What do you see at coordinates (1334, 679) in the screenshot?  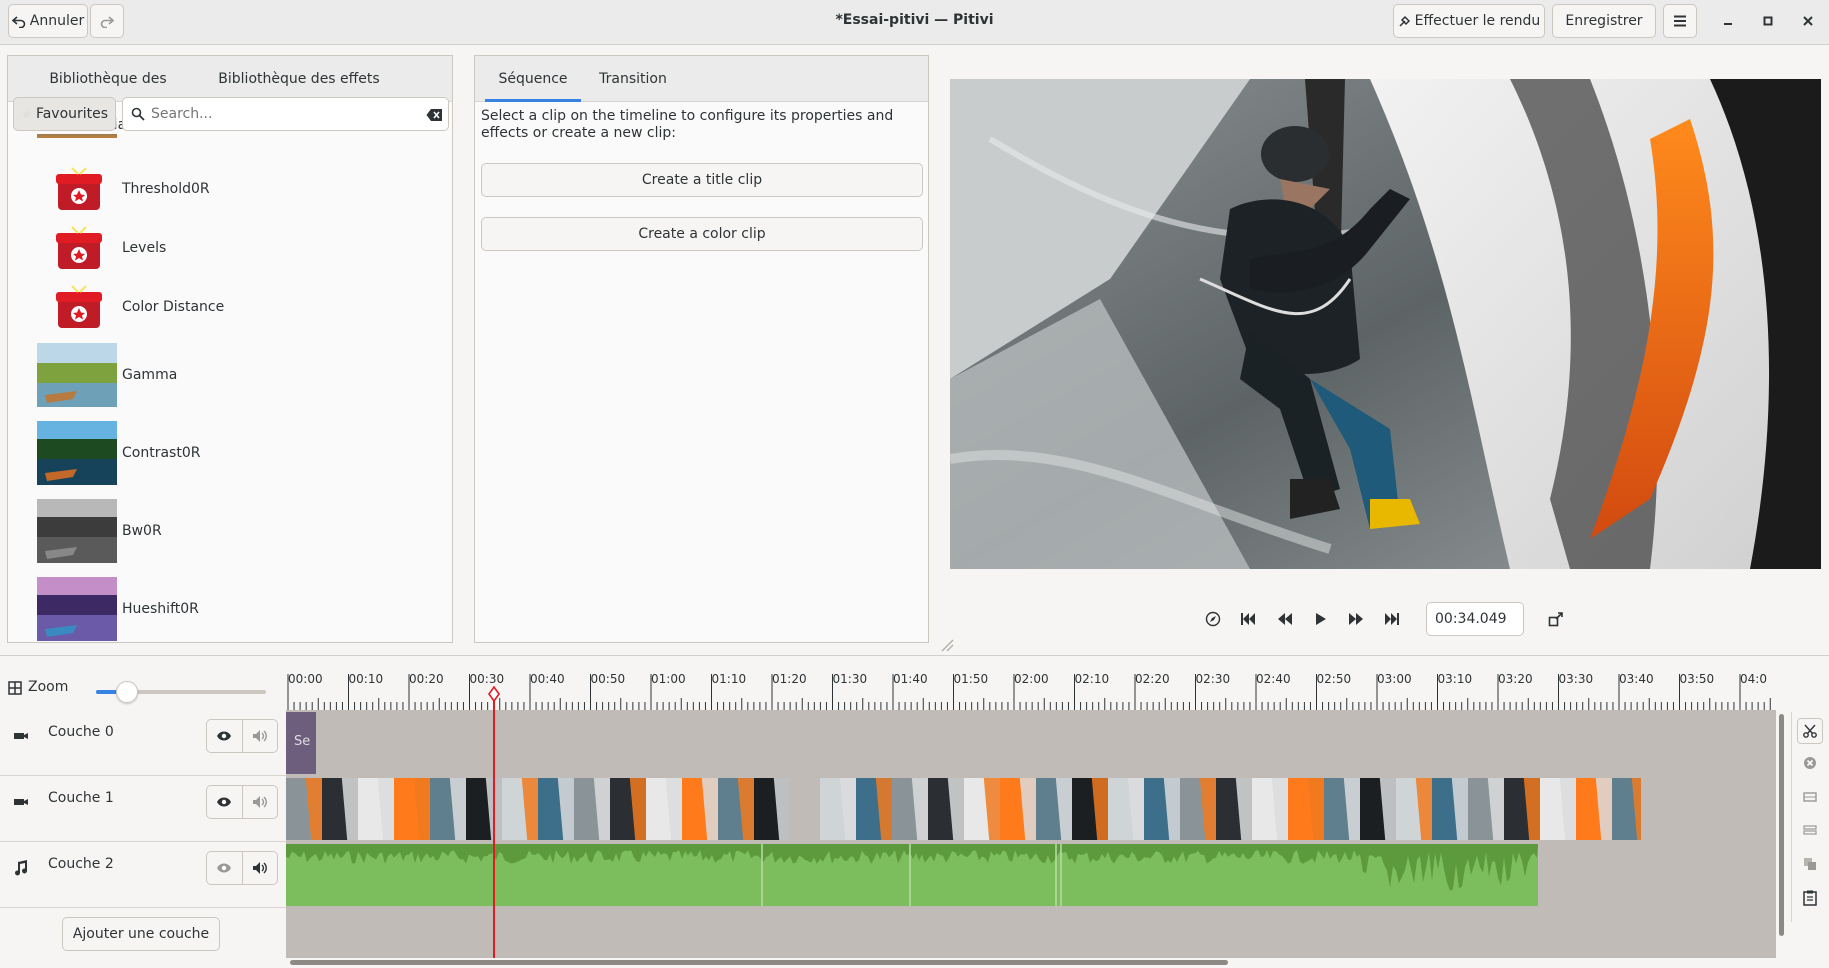 I see `ruler-tick-label: 02:50` at bounding box center [1334, 679].